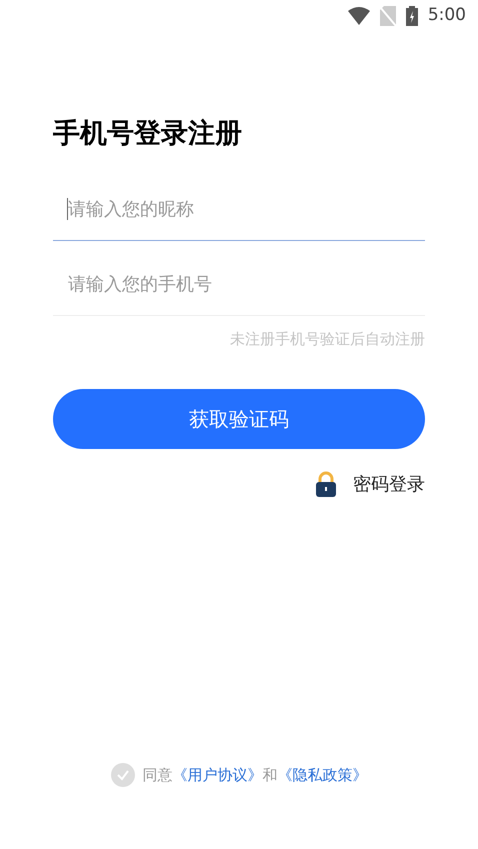 The image size is (478, 849). Describe the element at coordinates (157, 775) in the screenshot. I see `agreement-text: 同意` at that location.